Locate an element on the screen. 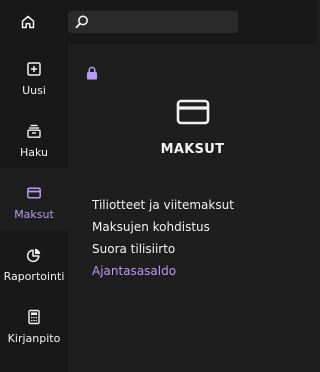  search-box is located at coordinates (153, 22).